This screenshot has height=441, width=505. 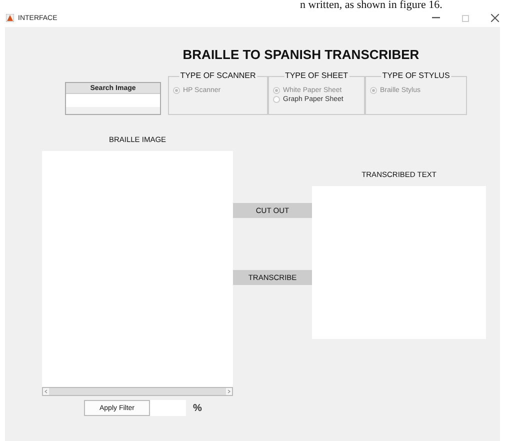 What do you see at coordinates (465, 18) in the screenshot?
I see `maximize-icon` at bounding box center [465, 18].